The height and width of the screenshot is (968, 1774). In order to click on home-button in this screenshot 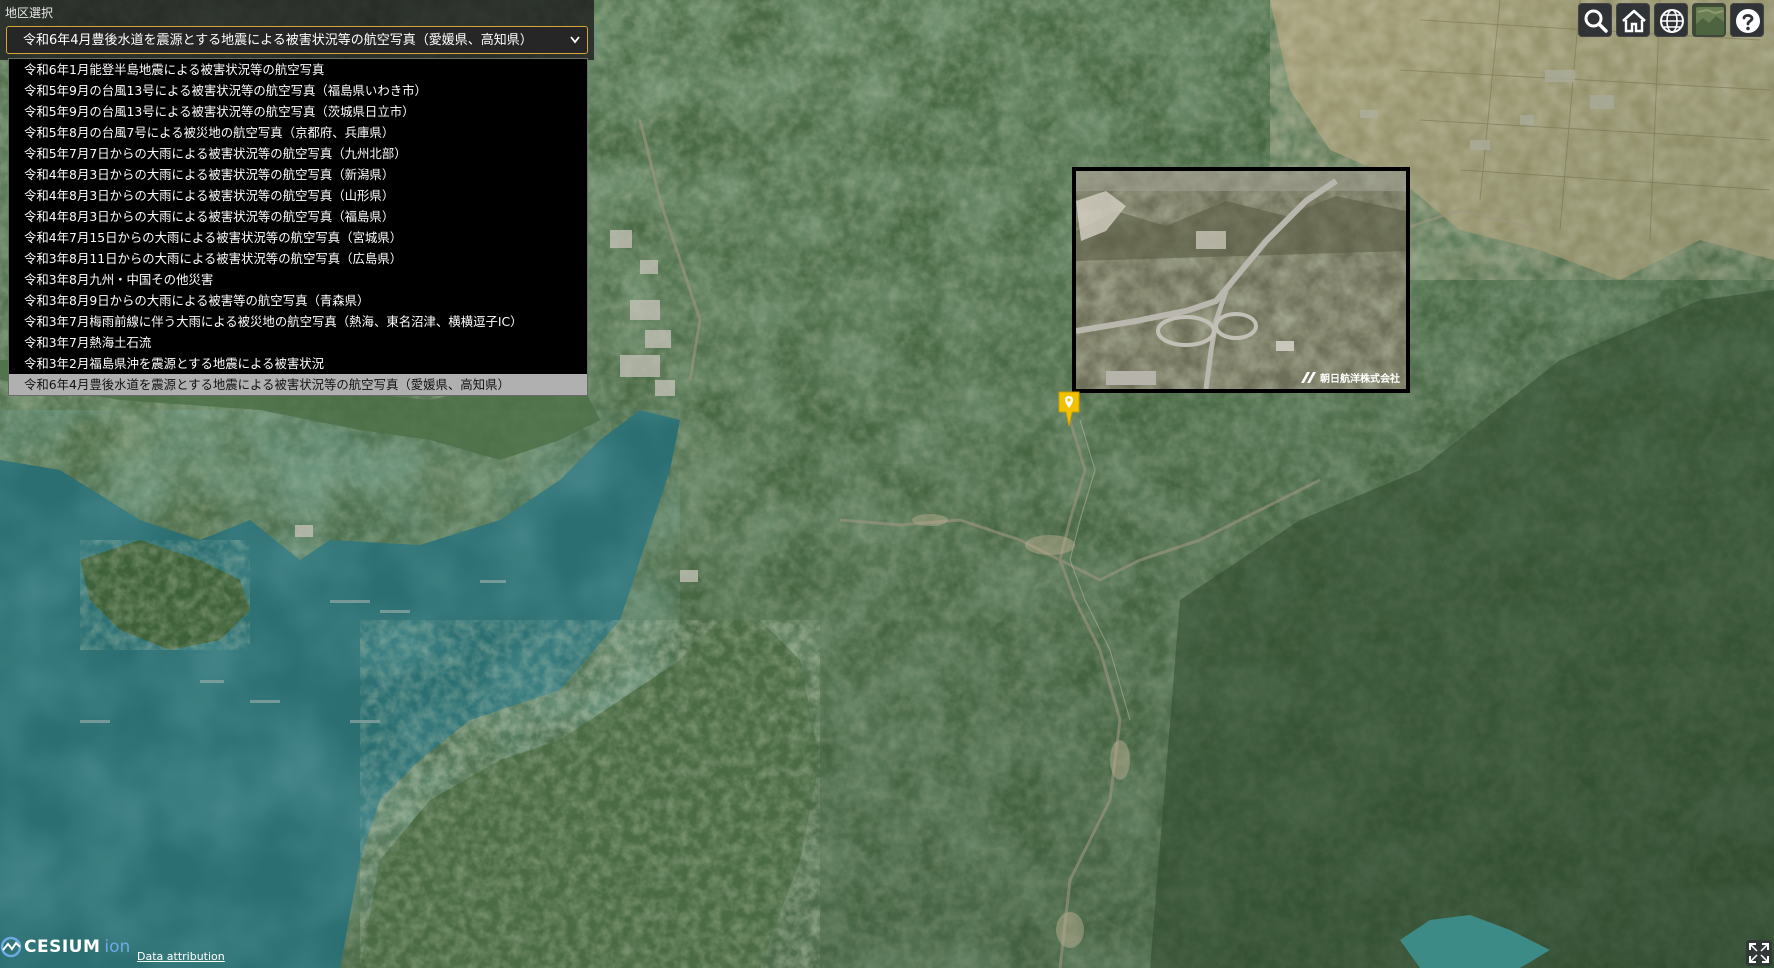, I will do `click(1633, 20)`.